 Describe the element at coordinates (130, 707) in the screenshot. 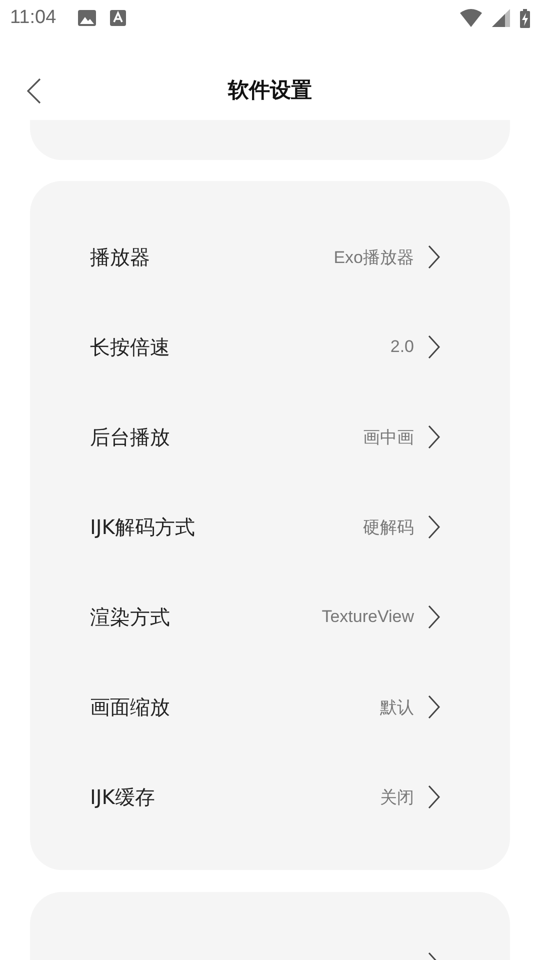

I see `setting-label: 画面缩放` at that location.